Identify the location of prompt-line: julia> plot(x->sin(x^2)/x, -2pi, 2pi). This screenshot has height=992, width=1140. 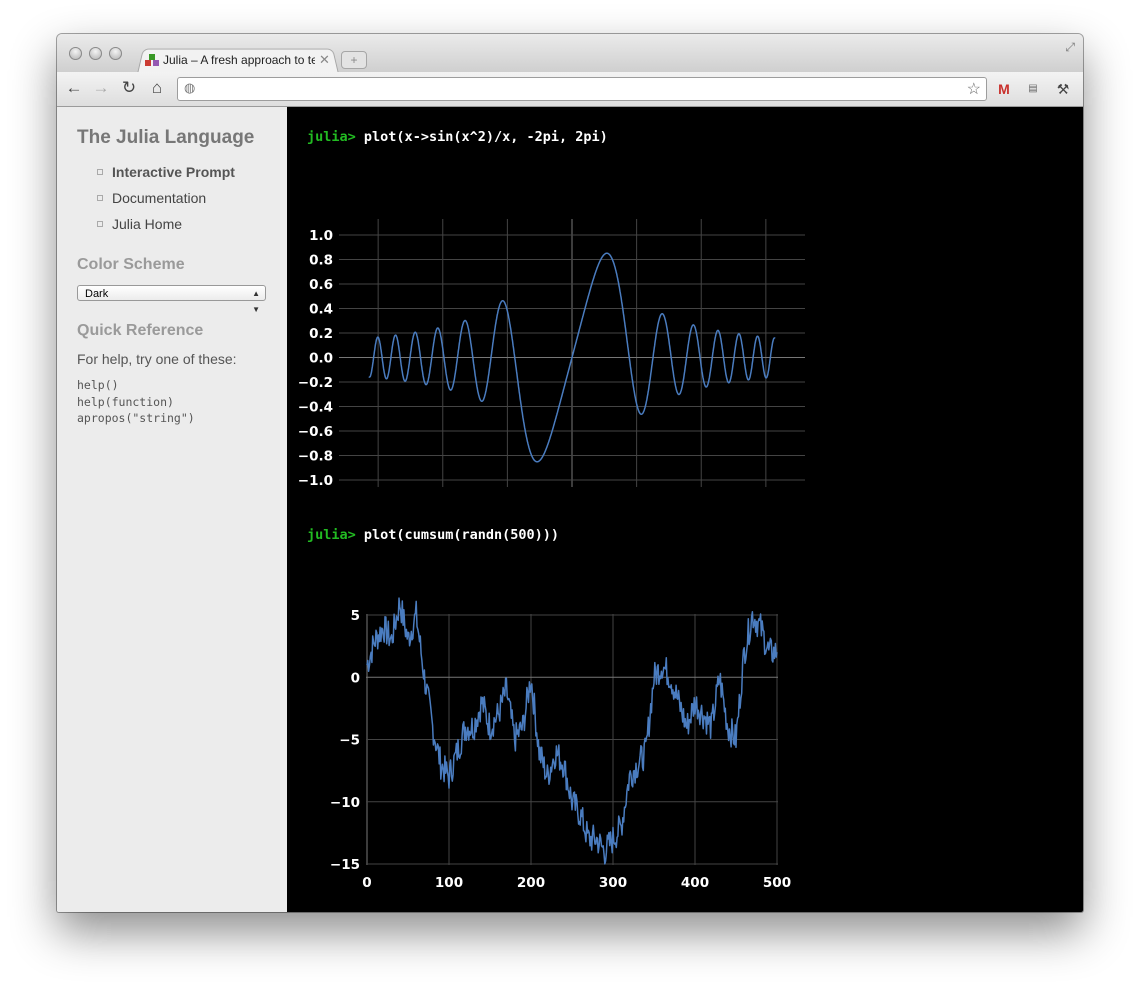
(457, 137).